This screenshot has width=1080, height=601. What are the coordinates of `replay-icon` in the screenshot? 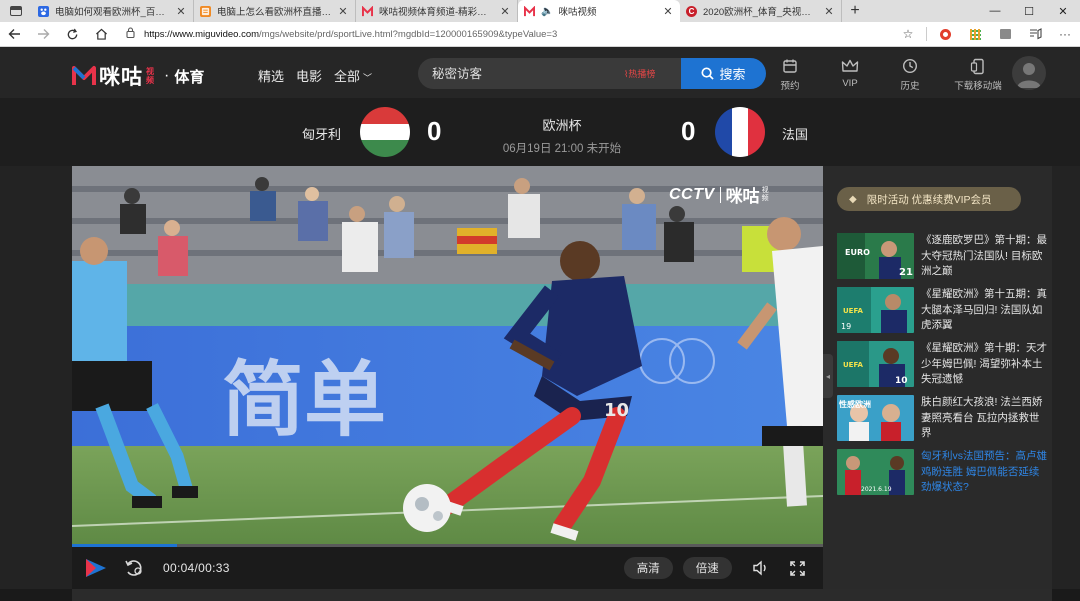 It's located at (133, 568).